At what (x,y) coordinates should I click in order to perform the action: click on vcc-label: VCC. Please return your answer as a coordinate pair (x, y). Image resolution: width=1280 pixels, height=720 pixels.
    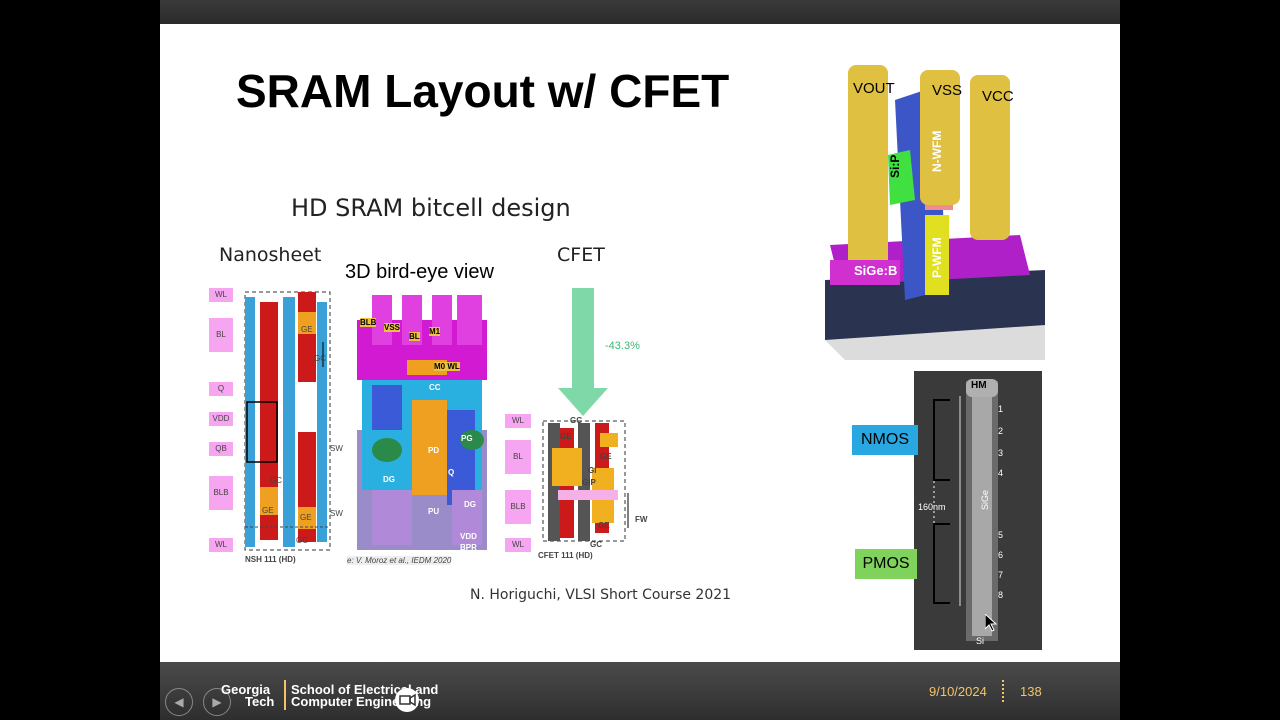
    Looking at the image, I should click on (998, 96).